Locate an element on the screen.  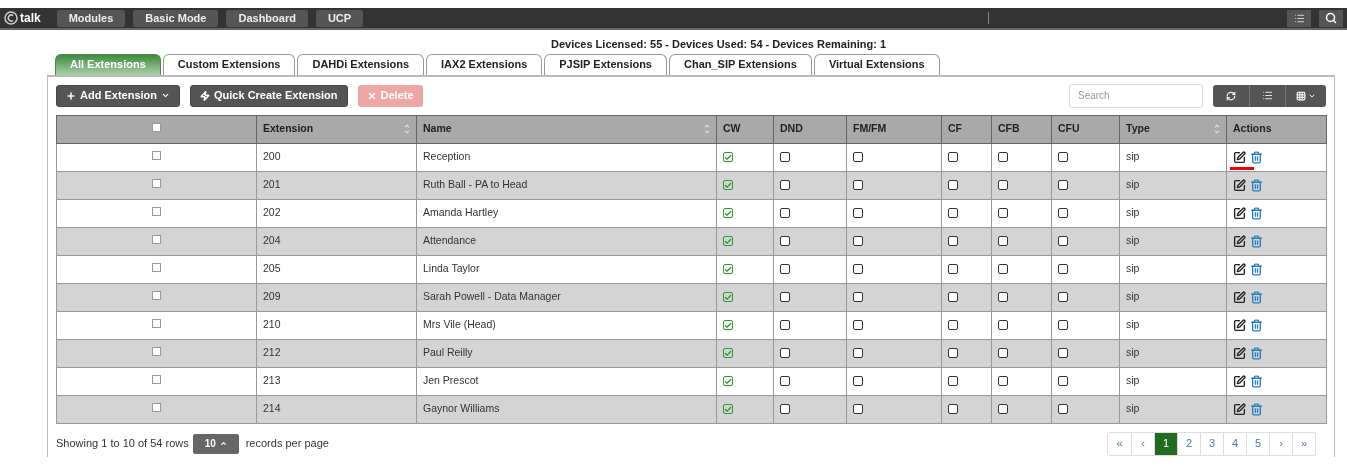
search-button is located at coordinates (1331, 18).